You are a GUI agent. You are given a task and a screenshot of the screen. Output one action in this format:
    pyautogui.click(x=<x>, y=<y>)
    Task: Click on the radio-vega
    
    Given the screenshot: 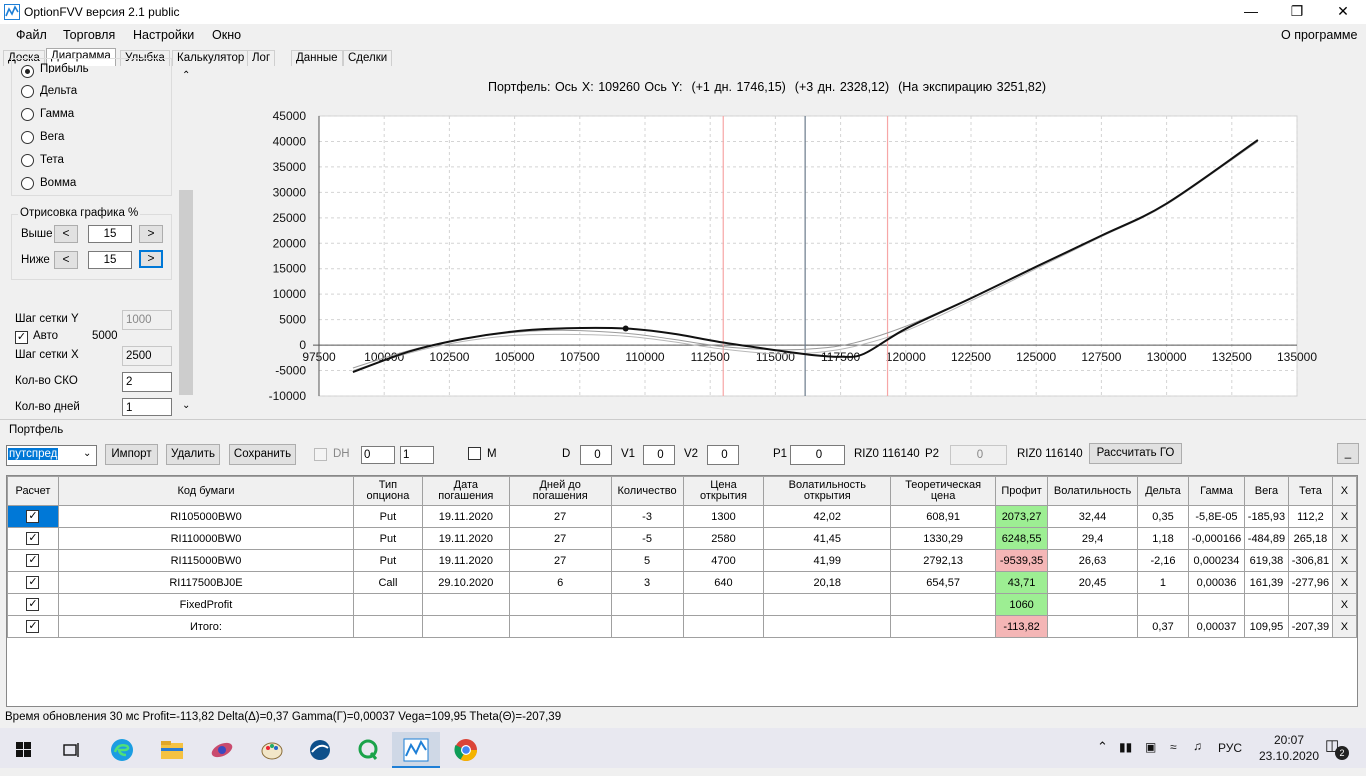 What is the action you would take?
    pyautogui.click(x=27, y=137)
    